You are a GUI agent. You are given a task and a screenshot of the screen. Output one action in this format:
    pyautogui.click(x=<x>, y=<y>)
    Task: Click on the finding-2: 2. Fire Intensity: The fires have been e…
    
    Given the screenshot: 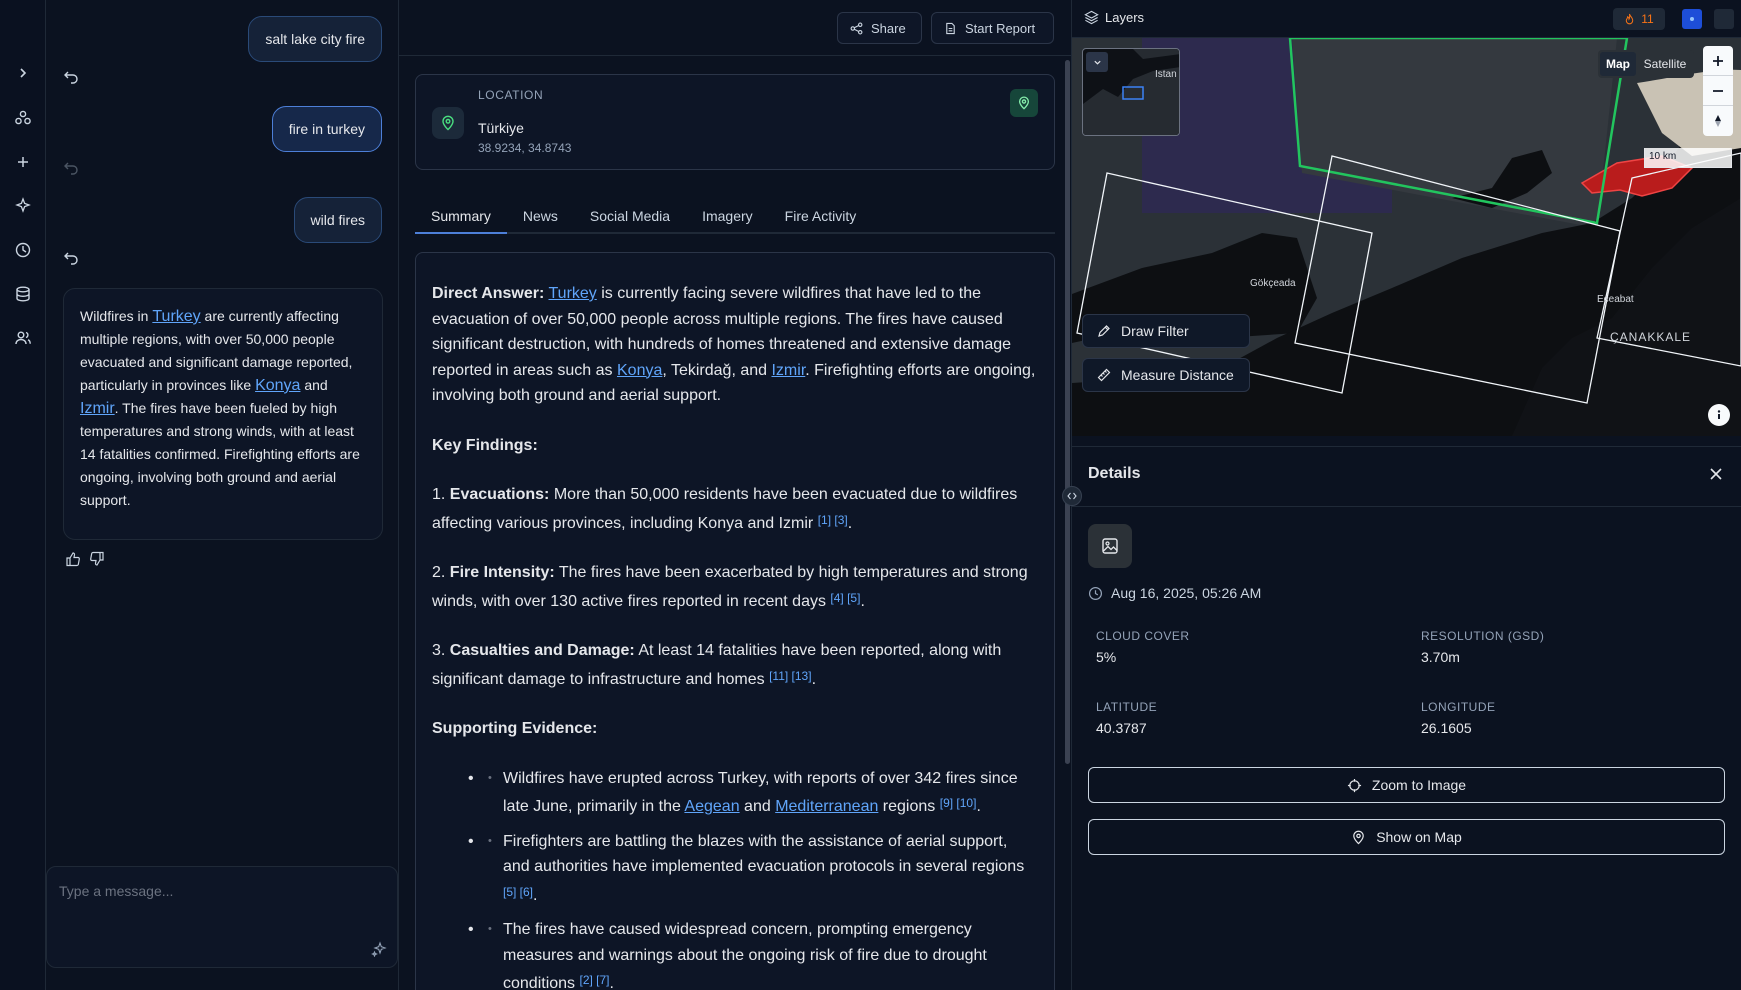 What is the action you would take?
    pyautogui.click(x=735, y=587)
    